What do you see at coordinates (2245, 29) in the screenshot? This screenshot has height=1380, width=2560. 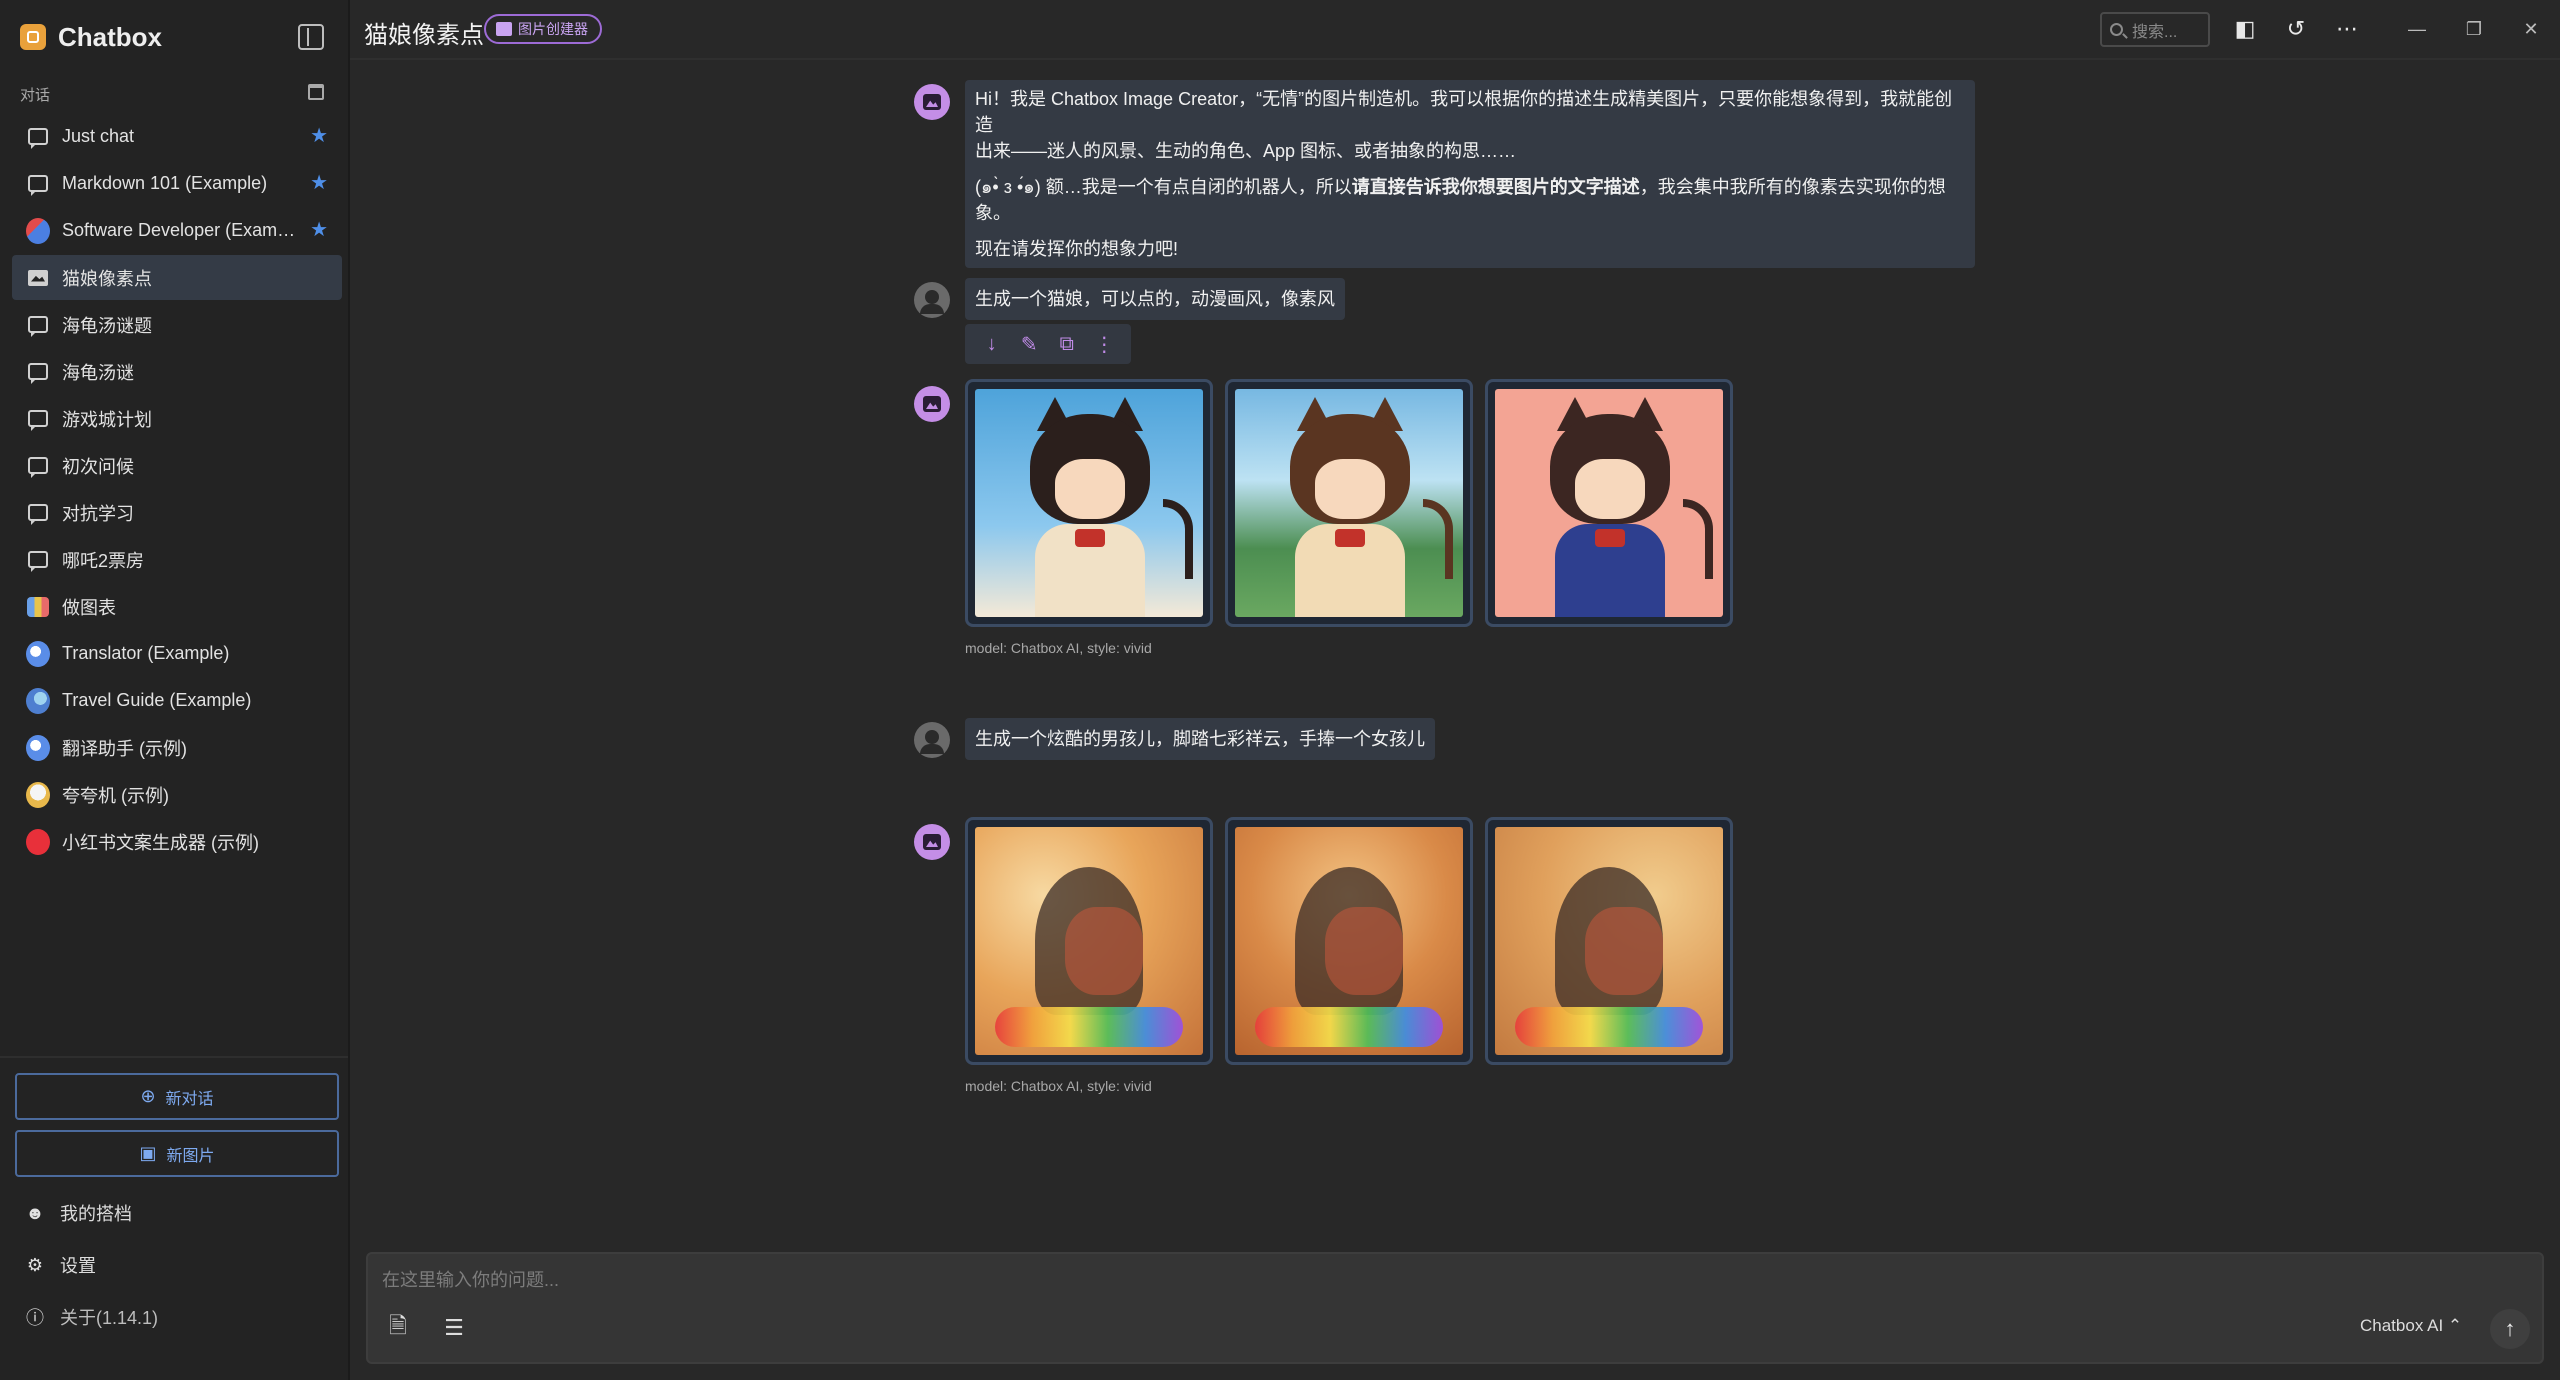 I see `toggle-panel-icon: ◧` at bounding box center [2245, 29].